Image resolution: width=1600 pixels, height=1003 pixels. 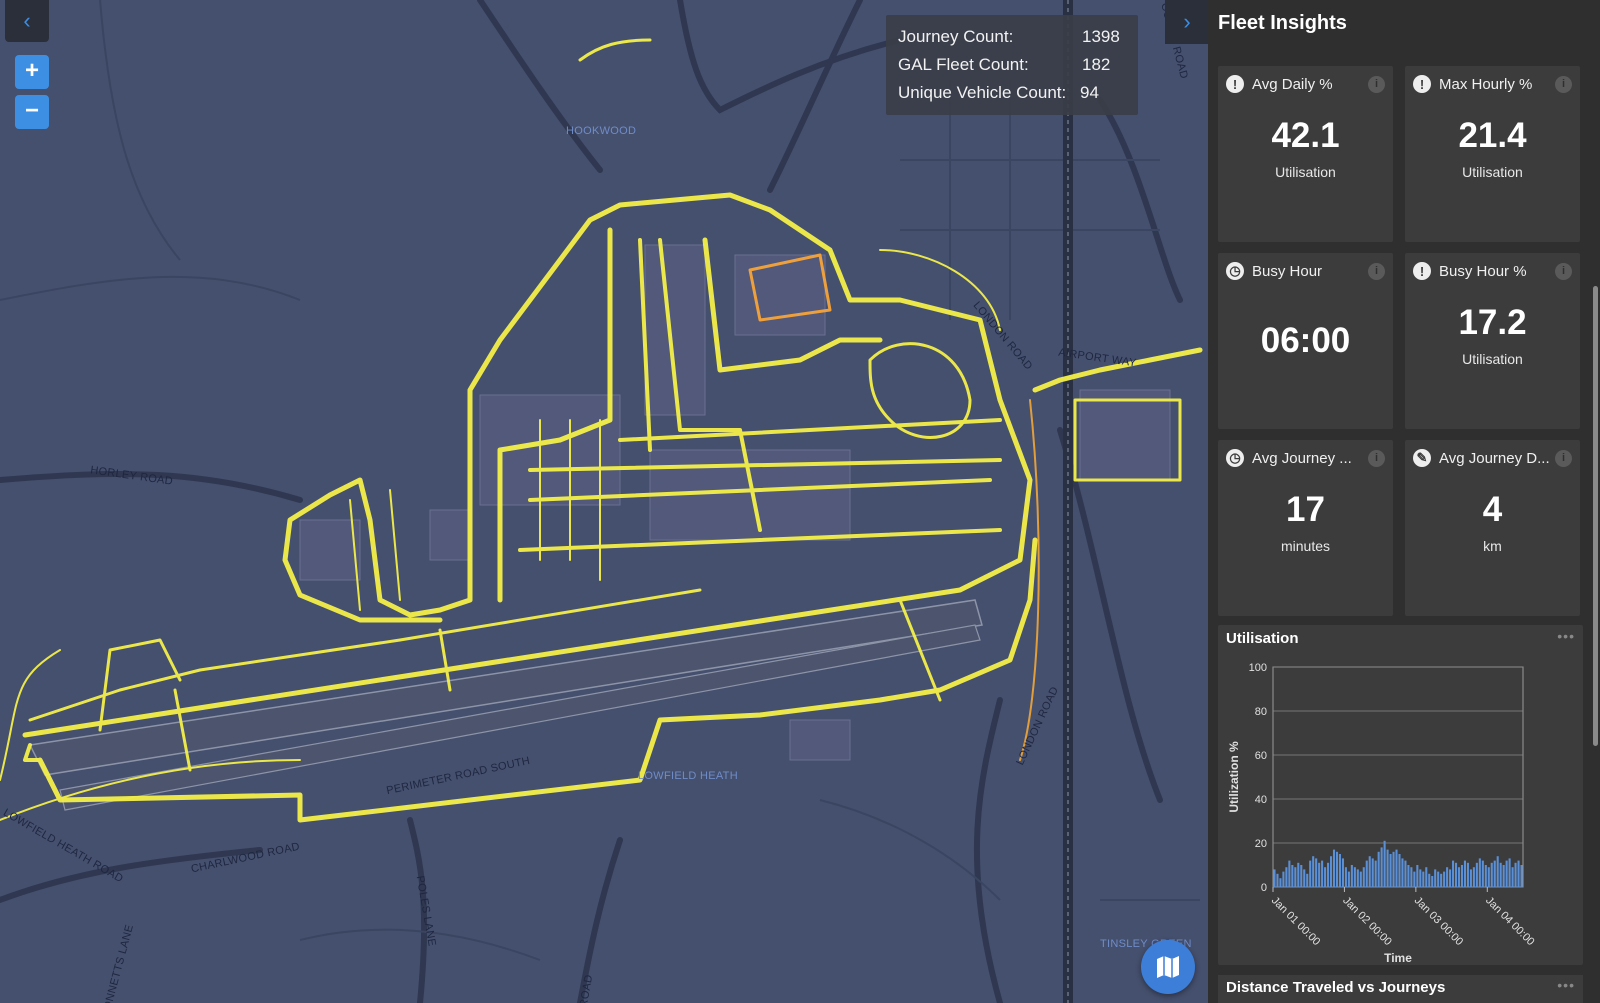 What do you see at coordinates (1287, 271) in the screenshot?
I see `kpi-card-title: Busy Hour` at bounding box center [1287, 271].